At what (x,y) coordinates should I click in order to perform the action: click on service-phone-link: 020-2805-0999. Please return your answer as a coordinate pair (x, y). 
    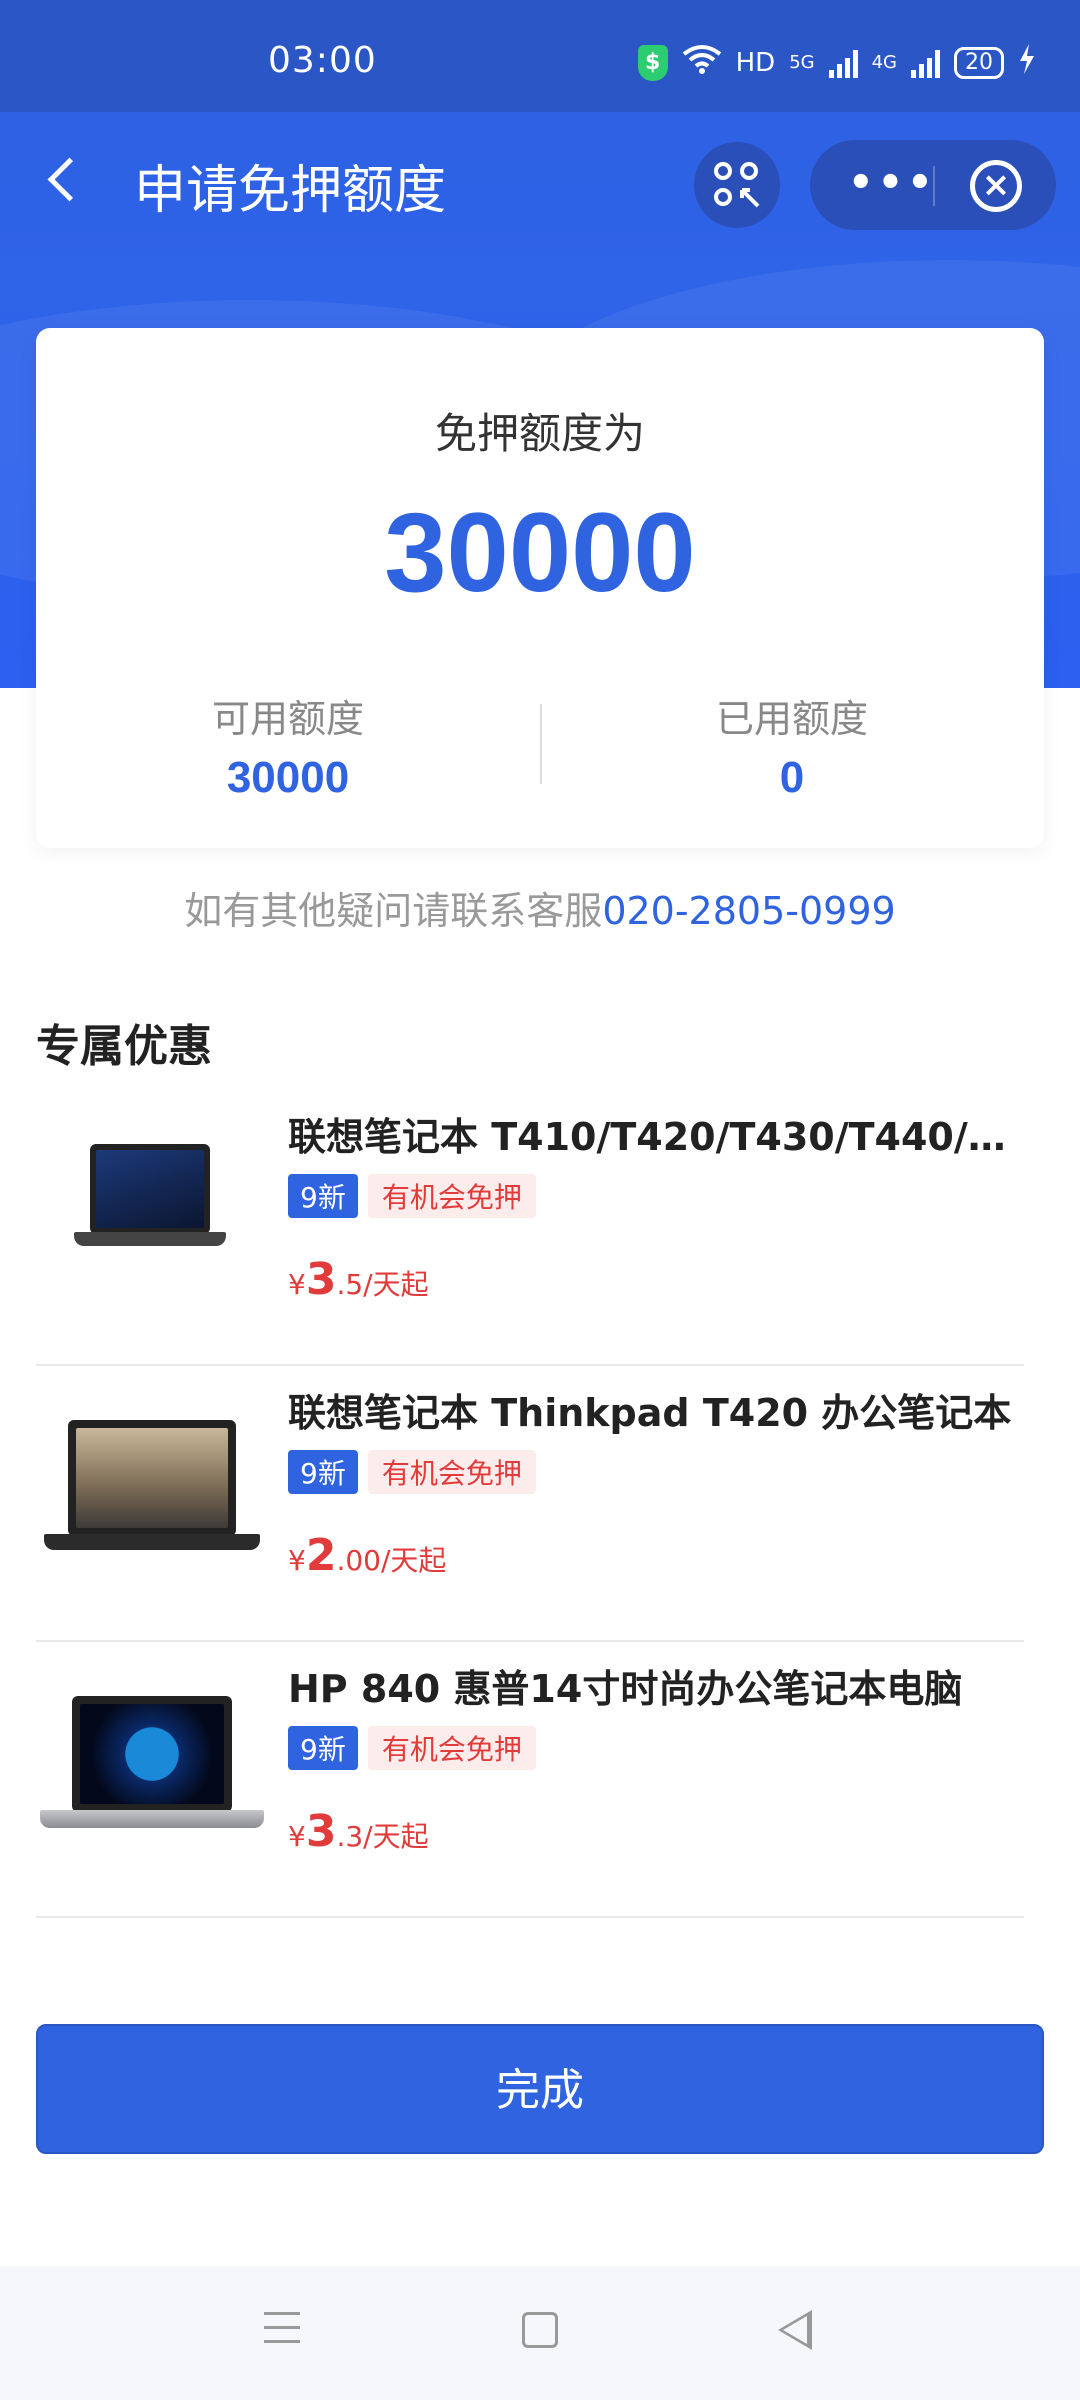
    Looking at the image, I should click on (748, 911).